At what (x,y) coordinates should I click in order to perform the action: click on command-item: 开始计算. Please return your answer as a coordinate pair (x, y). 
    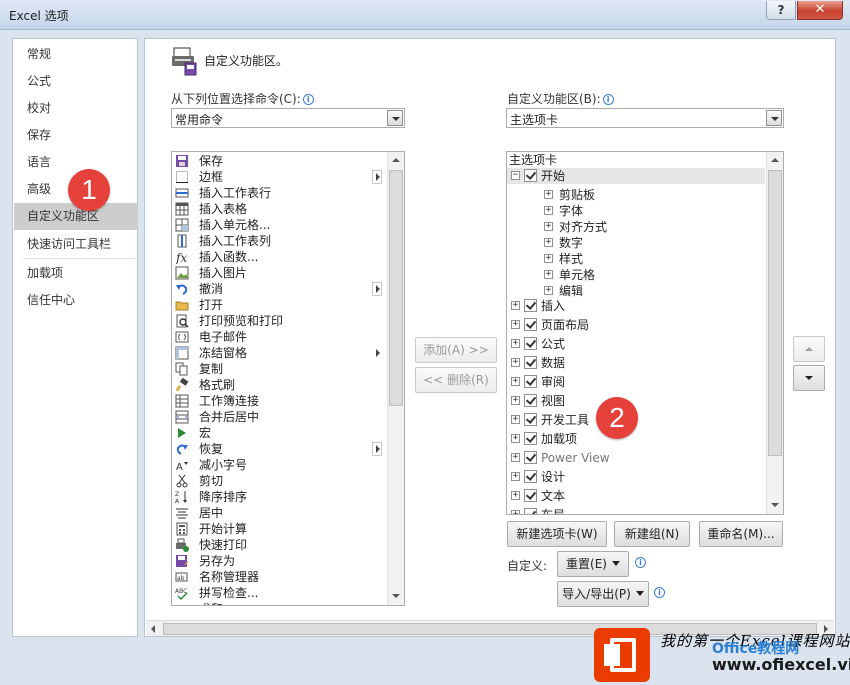
    Looking at the image, I should click on (278, 529).